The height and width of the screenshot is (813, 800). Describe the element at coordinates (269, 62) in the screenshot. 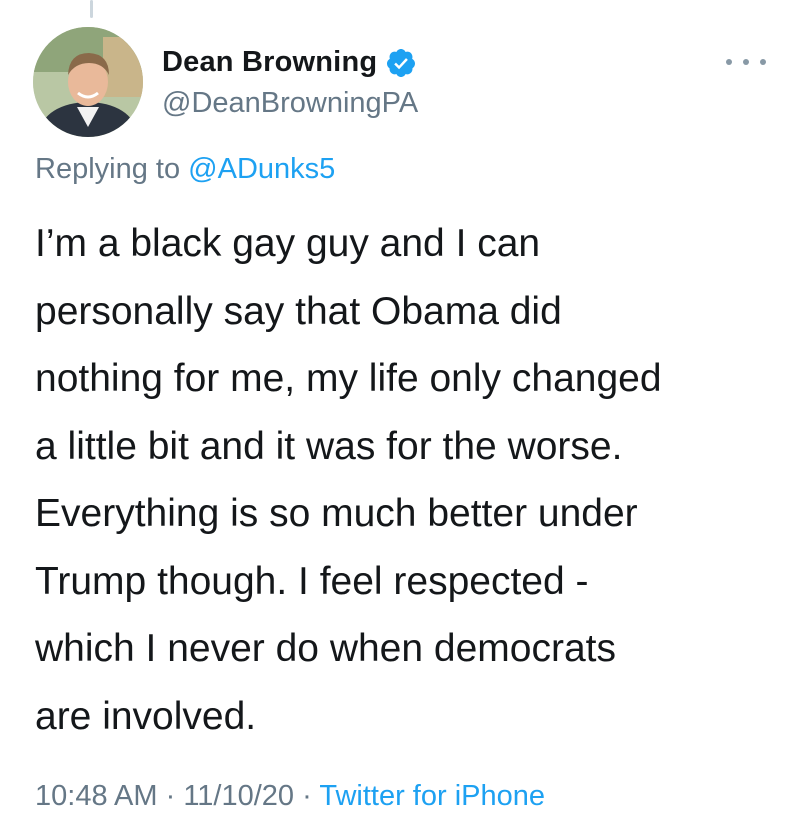

I see `display-name: Dean Browning` at that location.